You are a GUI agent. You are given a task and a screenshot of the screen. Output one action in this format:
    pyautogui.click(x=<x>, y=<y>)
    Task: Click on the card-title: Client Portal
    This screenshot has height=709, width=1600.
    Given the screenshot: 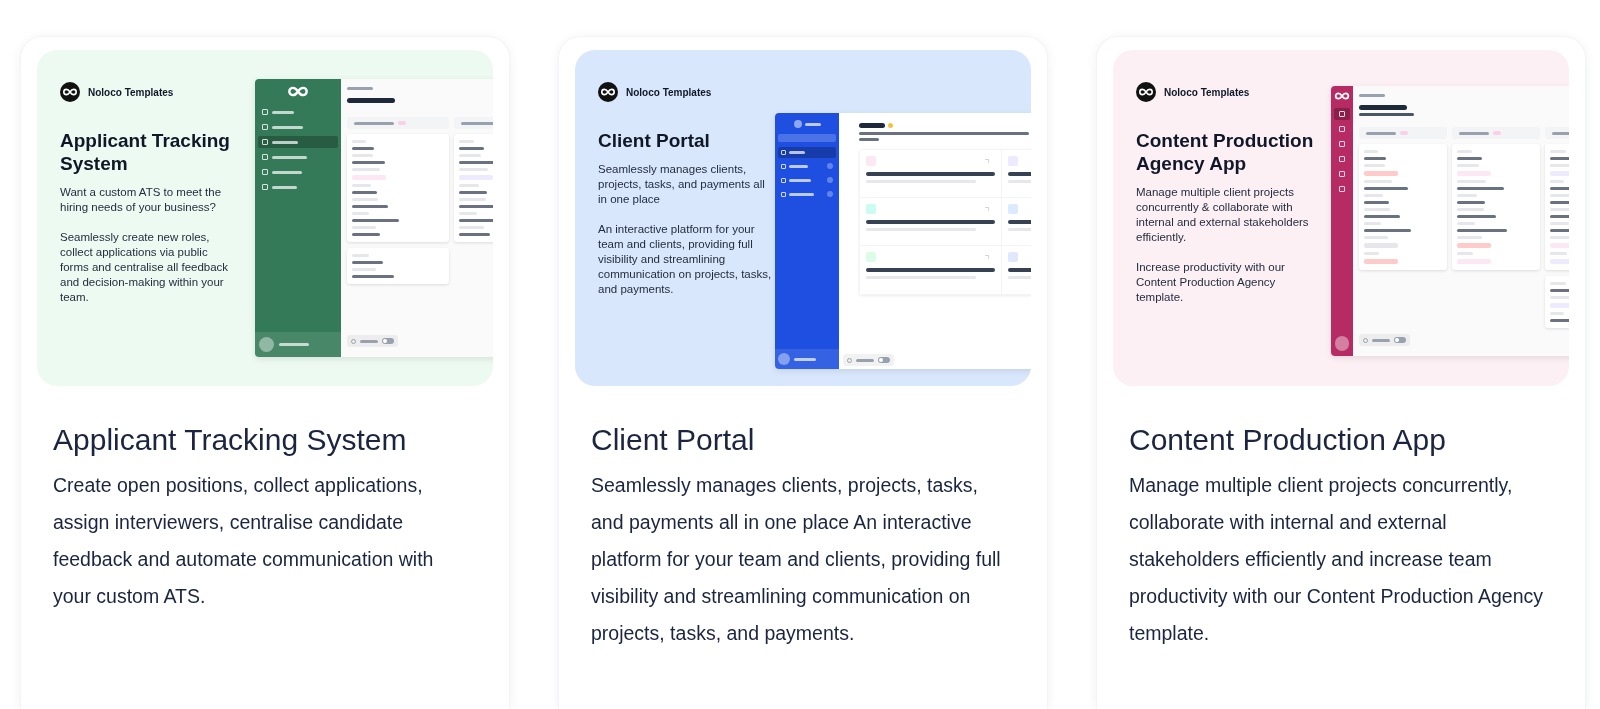 What is the action you would take?
    pyautogui.click(x=673, y=440)
    